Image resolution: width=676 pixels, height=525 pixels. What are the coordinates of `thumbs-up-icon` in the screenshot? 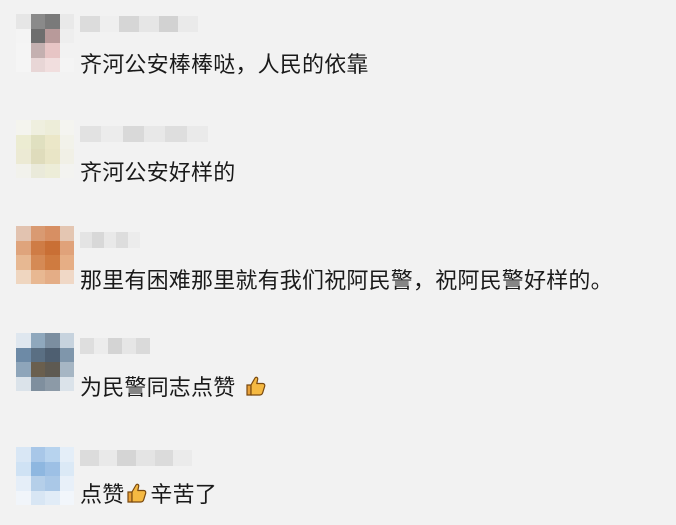 It's located at (255, 386).